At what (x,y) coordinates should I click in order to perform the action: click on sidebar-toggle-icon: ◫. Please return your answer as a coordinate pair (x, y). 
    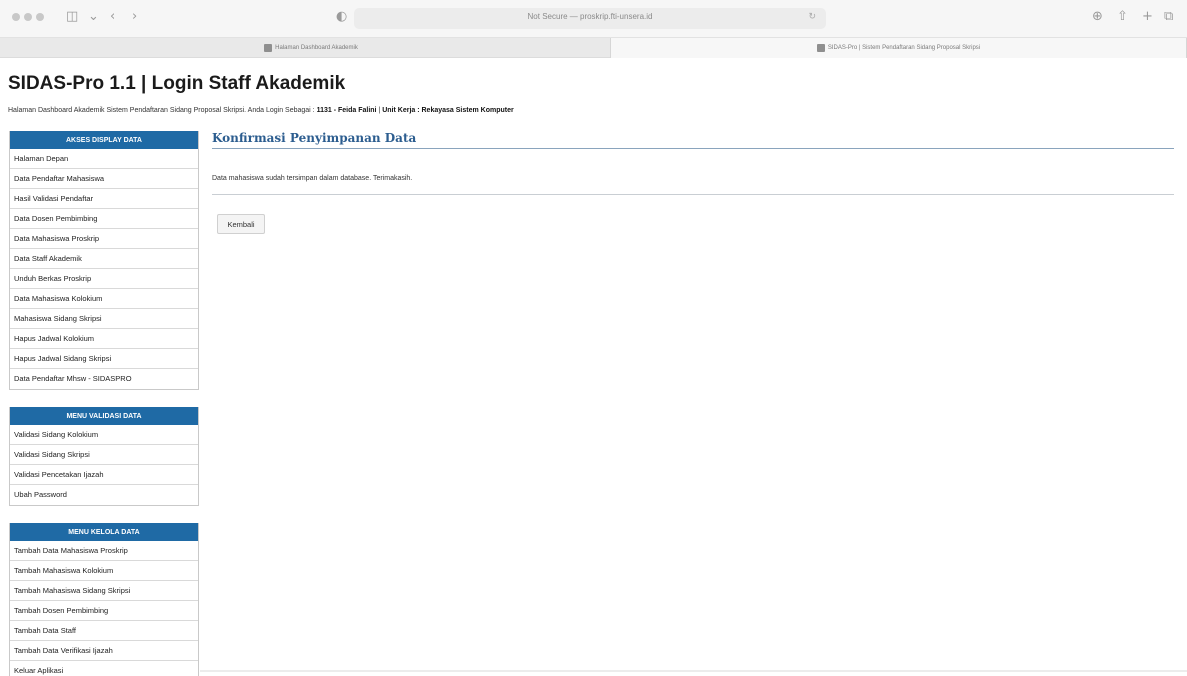
    Looking at the image, I should click on (72, 17).